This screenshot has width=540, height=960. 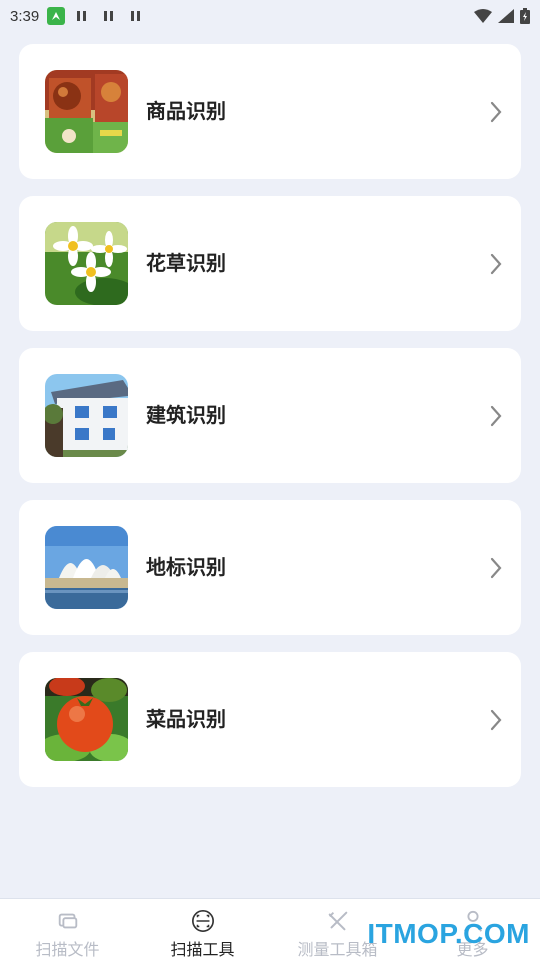 I want to click on status-bar: 3:39, so click(x=270, y=16).